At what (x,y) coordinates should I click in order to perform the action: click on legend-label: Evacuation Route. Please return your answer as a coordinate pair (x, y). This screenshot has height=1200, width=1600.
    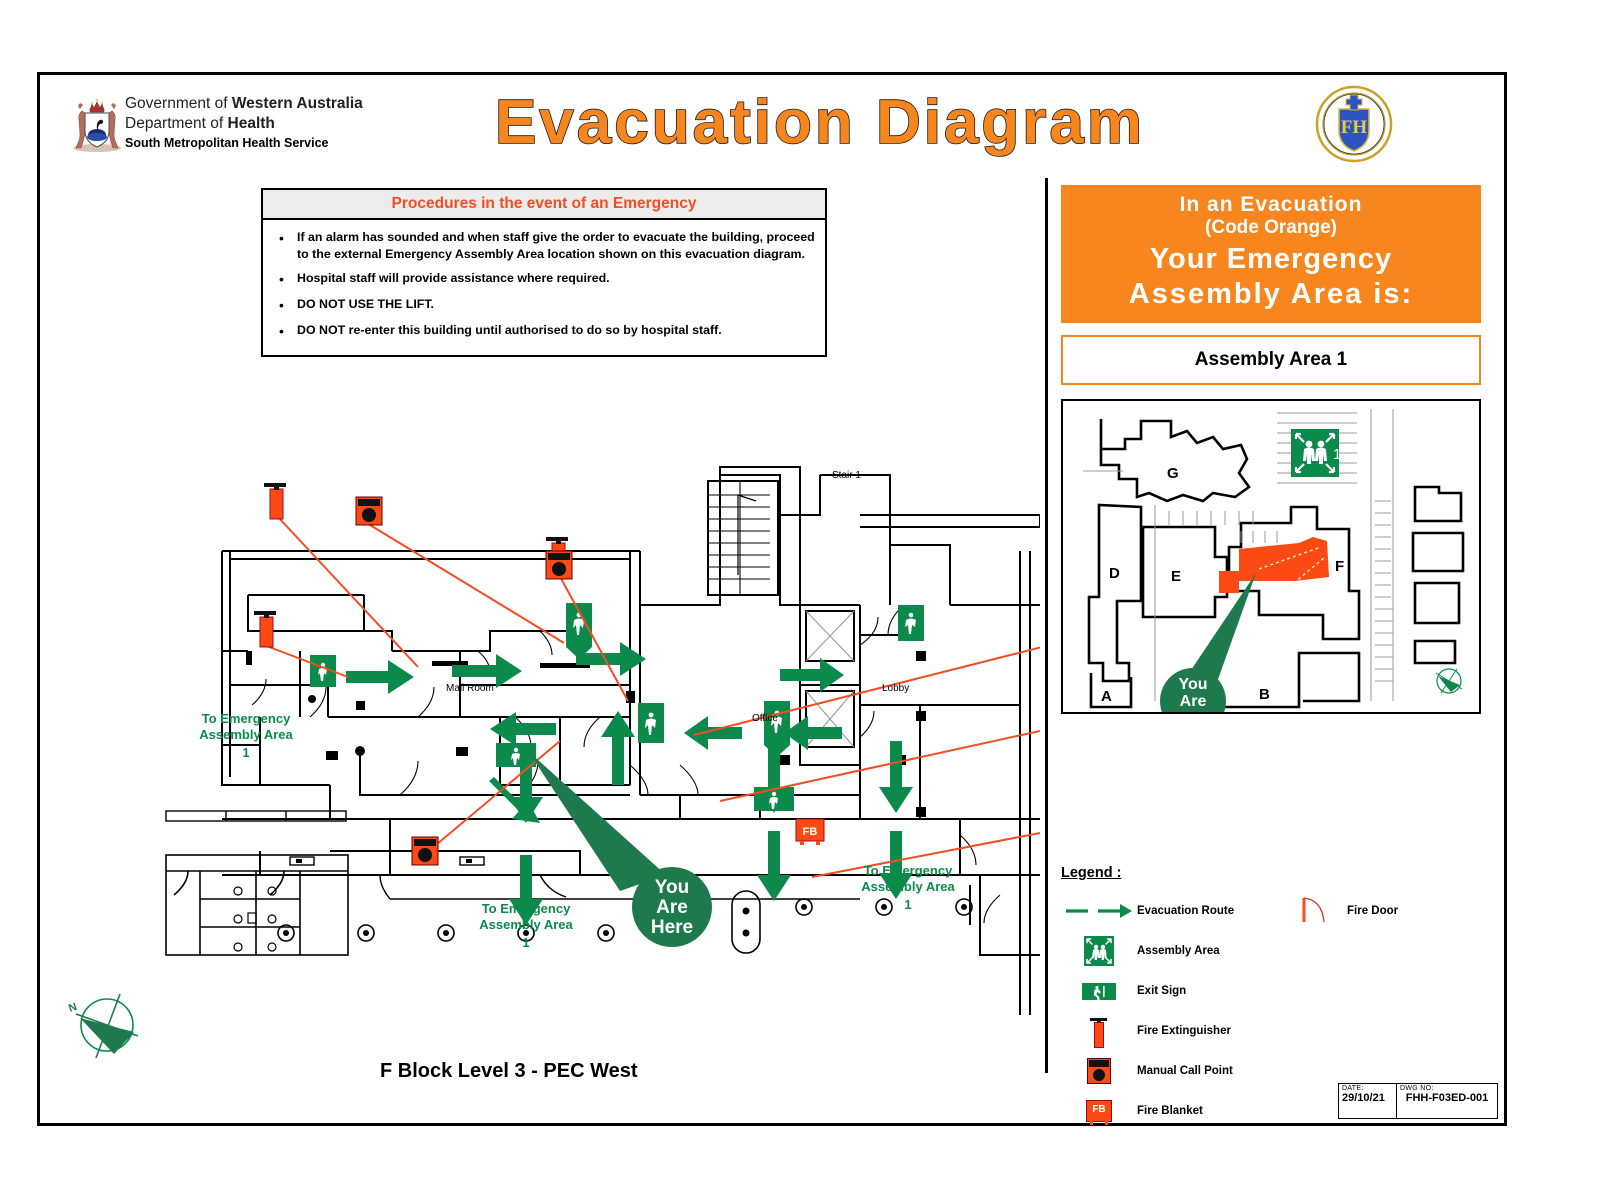
    Looking at the image, I should click on (1186, 911).